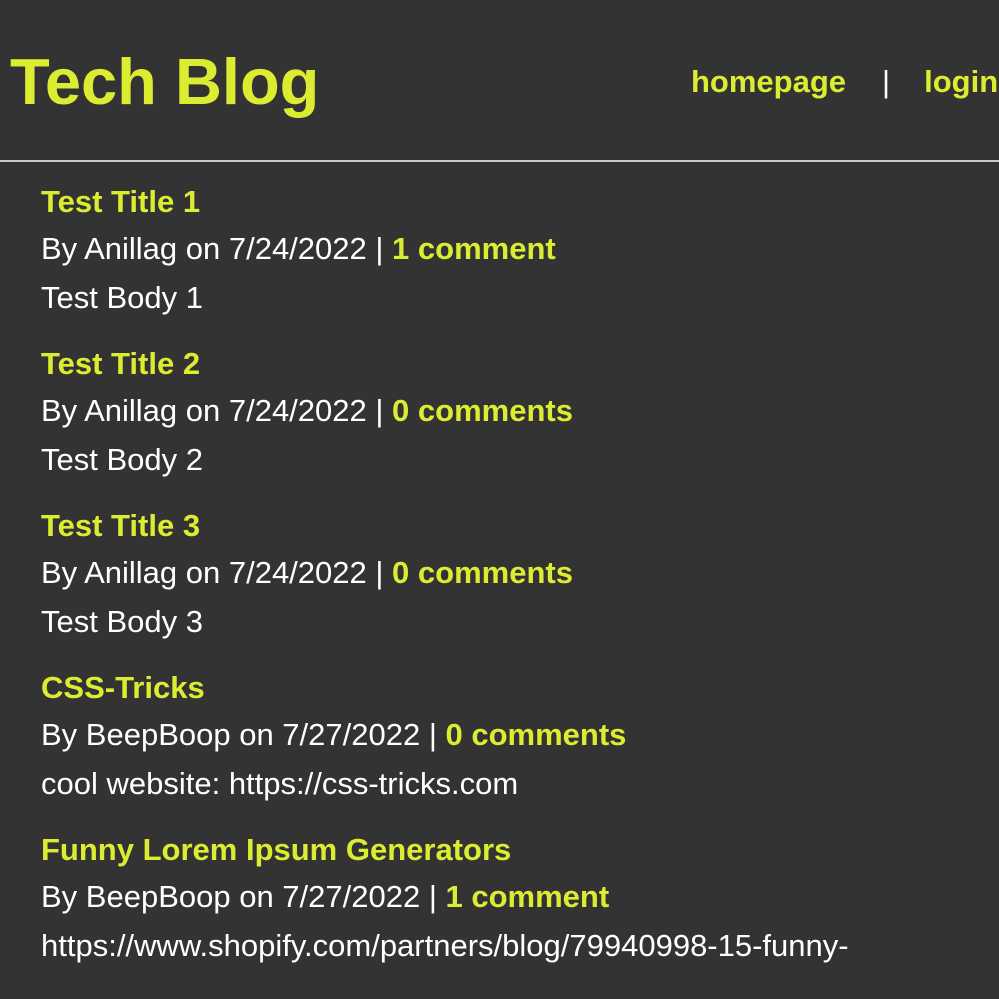  I want to click on post-title-link: Test Title 3, so click(520, 526).